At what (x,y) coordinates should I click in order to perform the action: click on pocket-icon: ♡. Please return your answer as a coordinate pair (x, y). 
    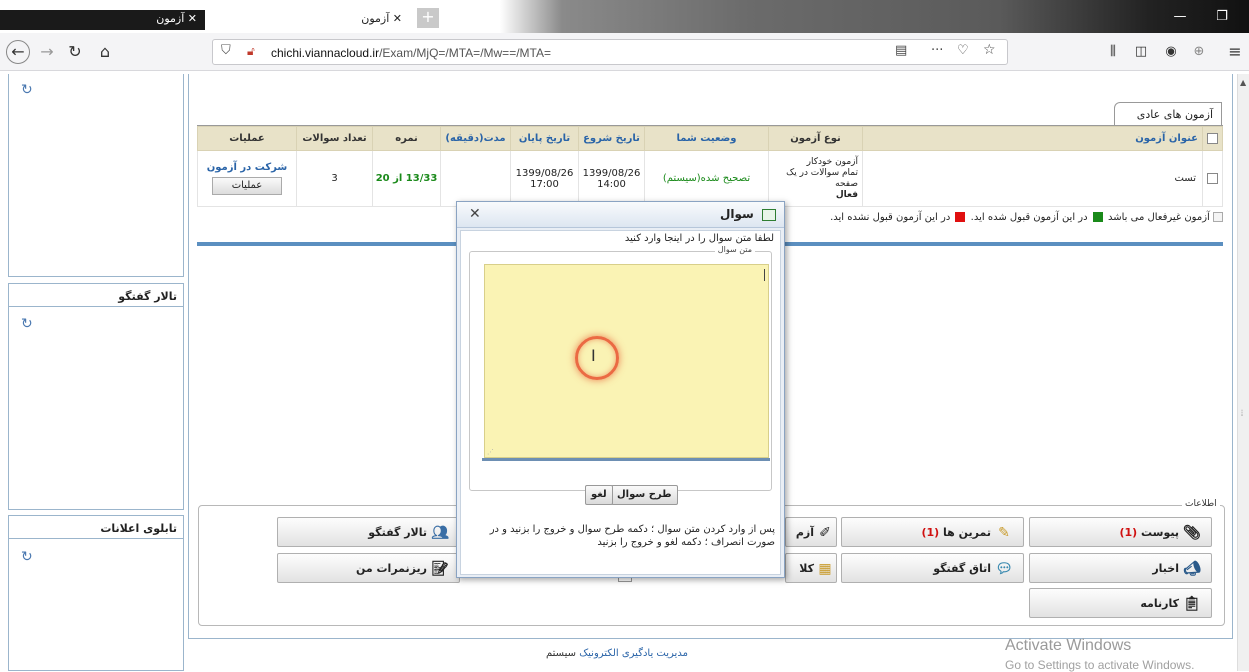
    Looking at the image, I should click on (963, 50).